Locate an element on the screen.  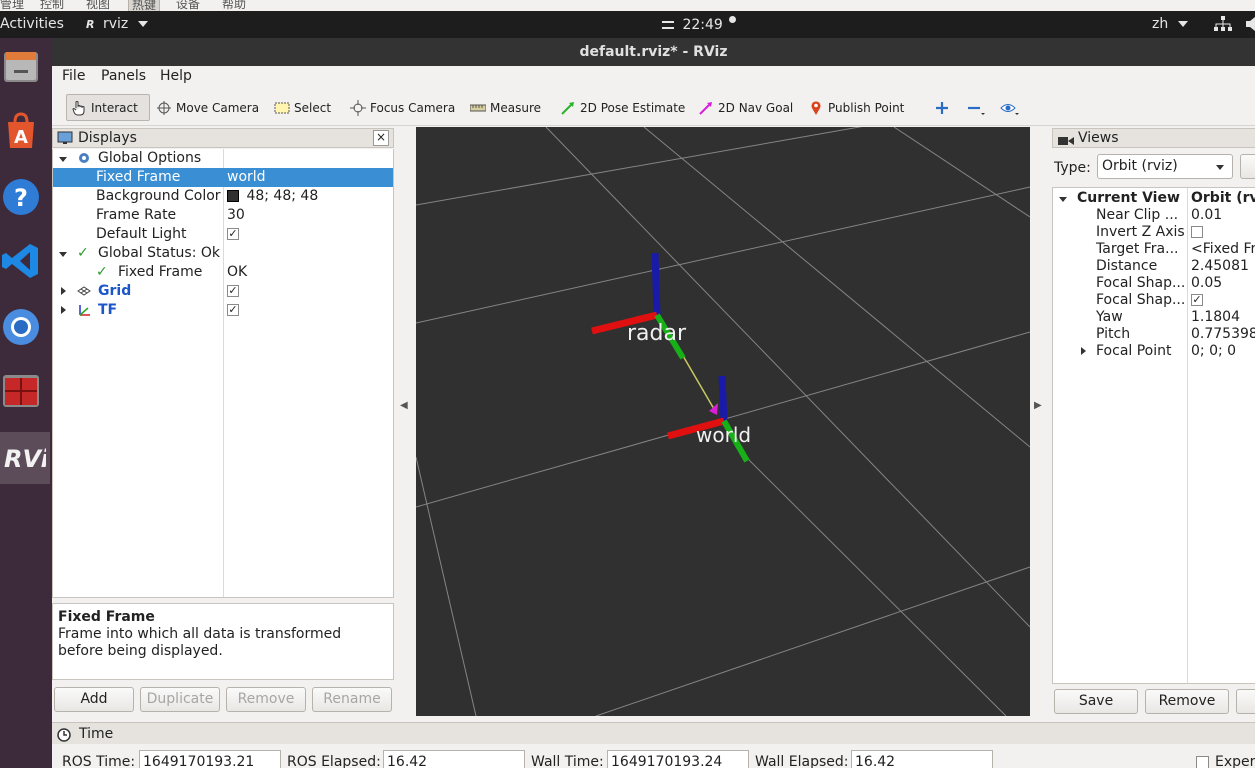
menu-panels: Panels is located at coordinates (123, 76).